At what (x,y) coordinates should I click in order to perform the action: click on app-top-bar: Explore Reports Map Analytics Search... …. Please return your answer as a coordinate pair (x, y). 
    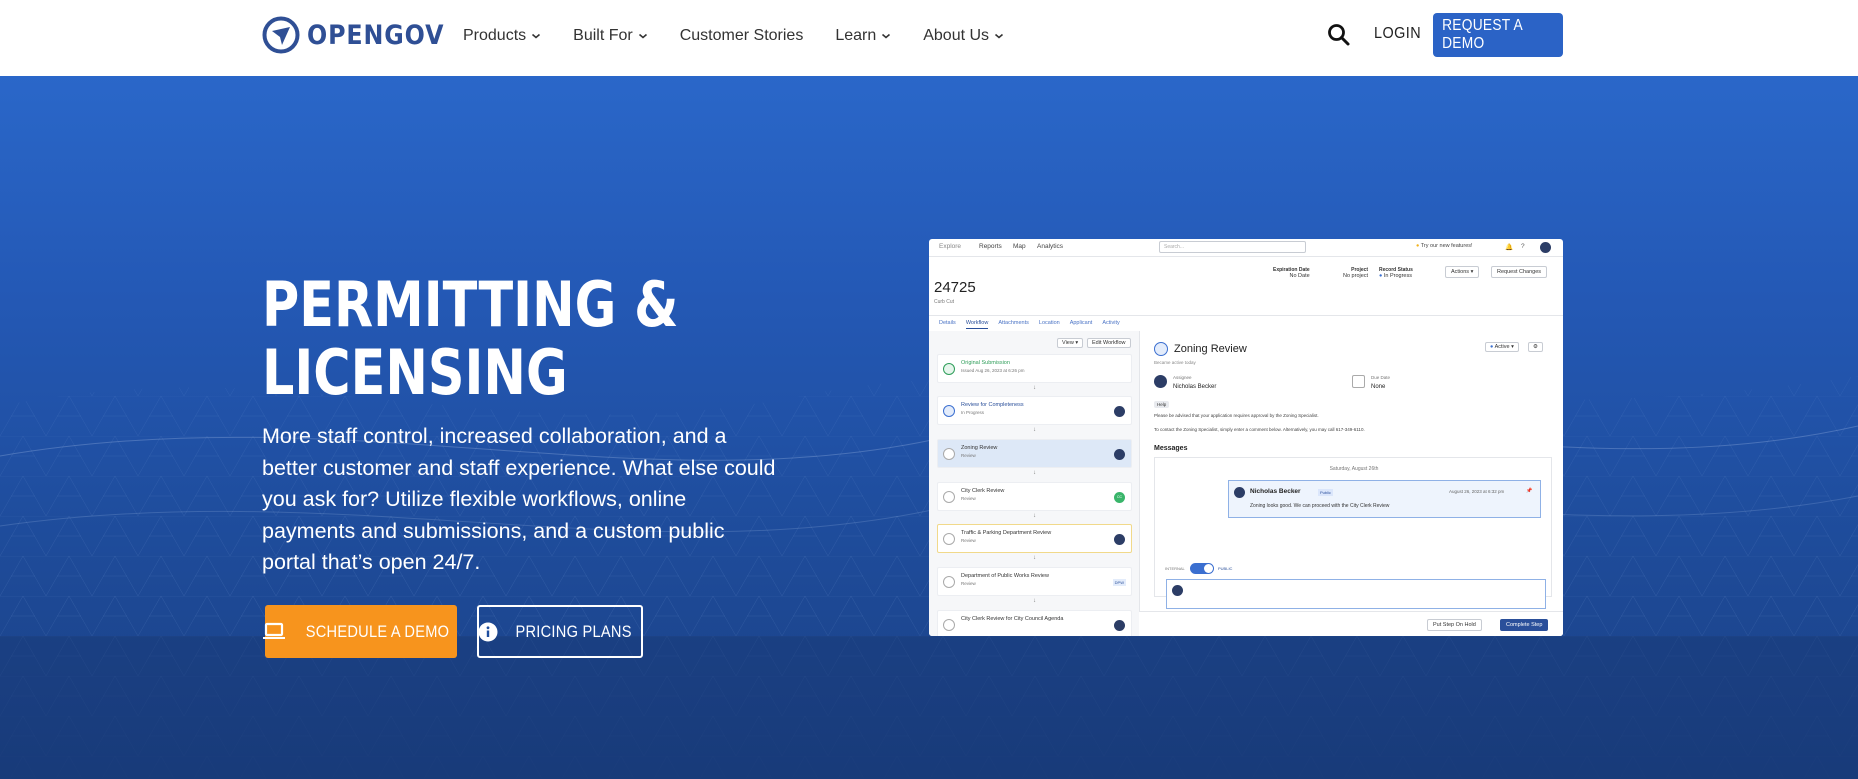
    Looking at the image, I should click on (1246, 248).